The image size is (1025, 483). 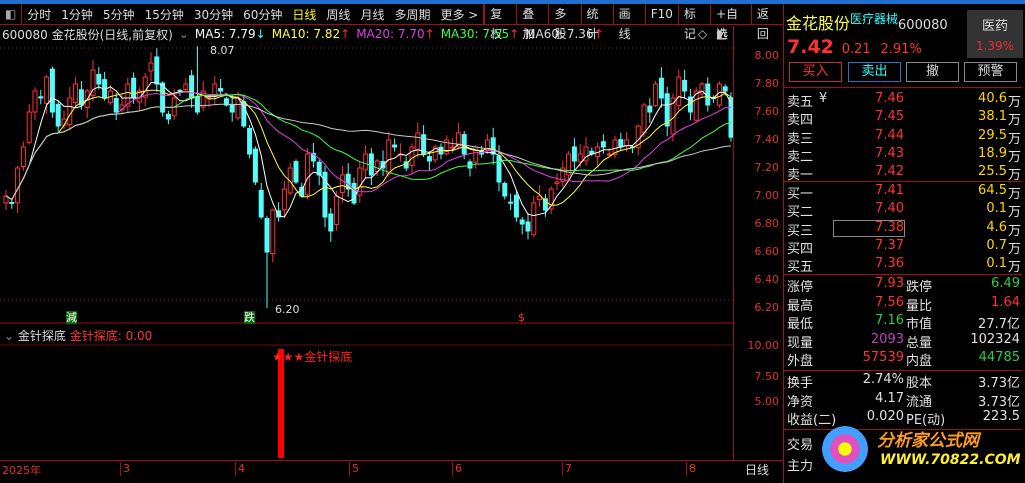 What do you see at coordinates (691, 469) in the screenshot?
I see `time-tick: 8` at bounding box center [691, 469].